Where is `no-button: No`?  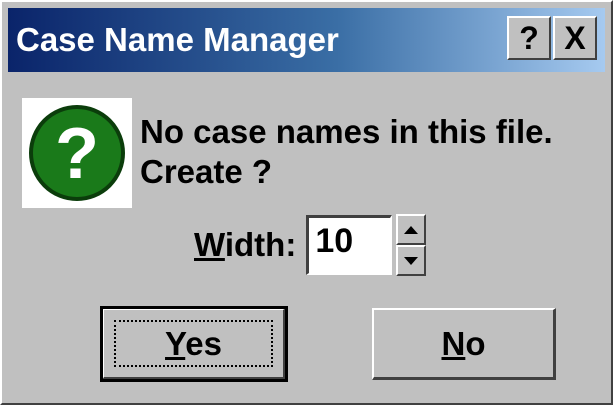
no-button: No is located at coordinates (464, 344).